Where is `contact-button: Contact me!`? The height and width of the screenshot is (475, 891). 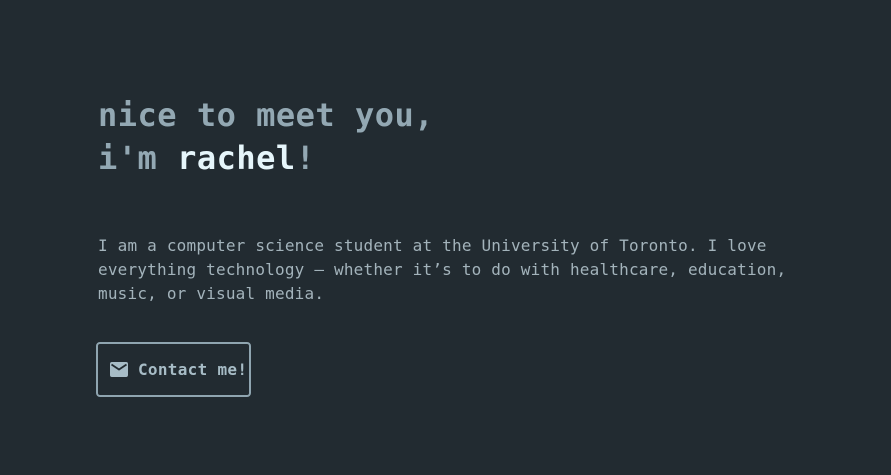
contact-button: Contact me! is located at coordinates (173, 369).